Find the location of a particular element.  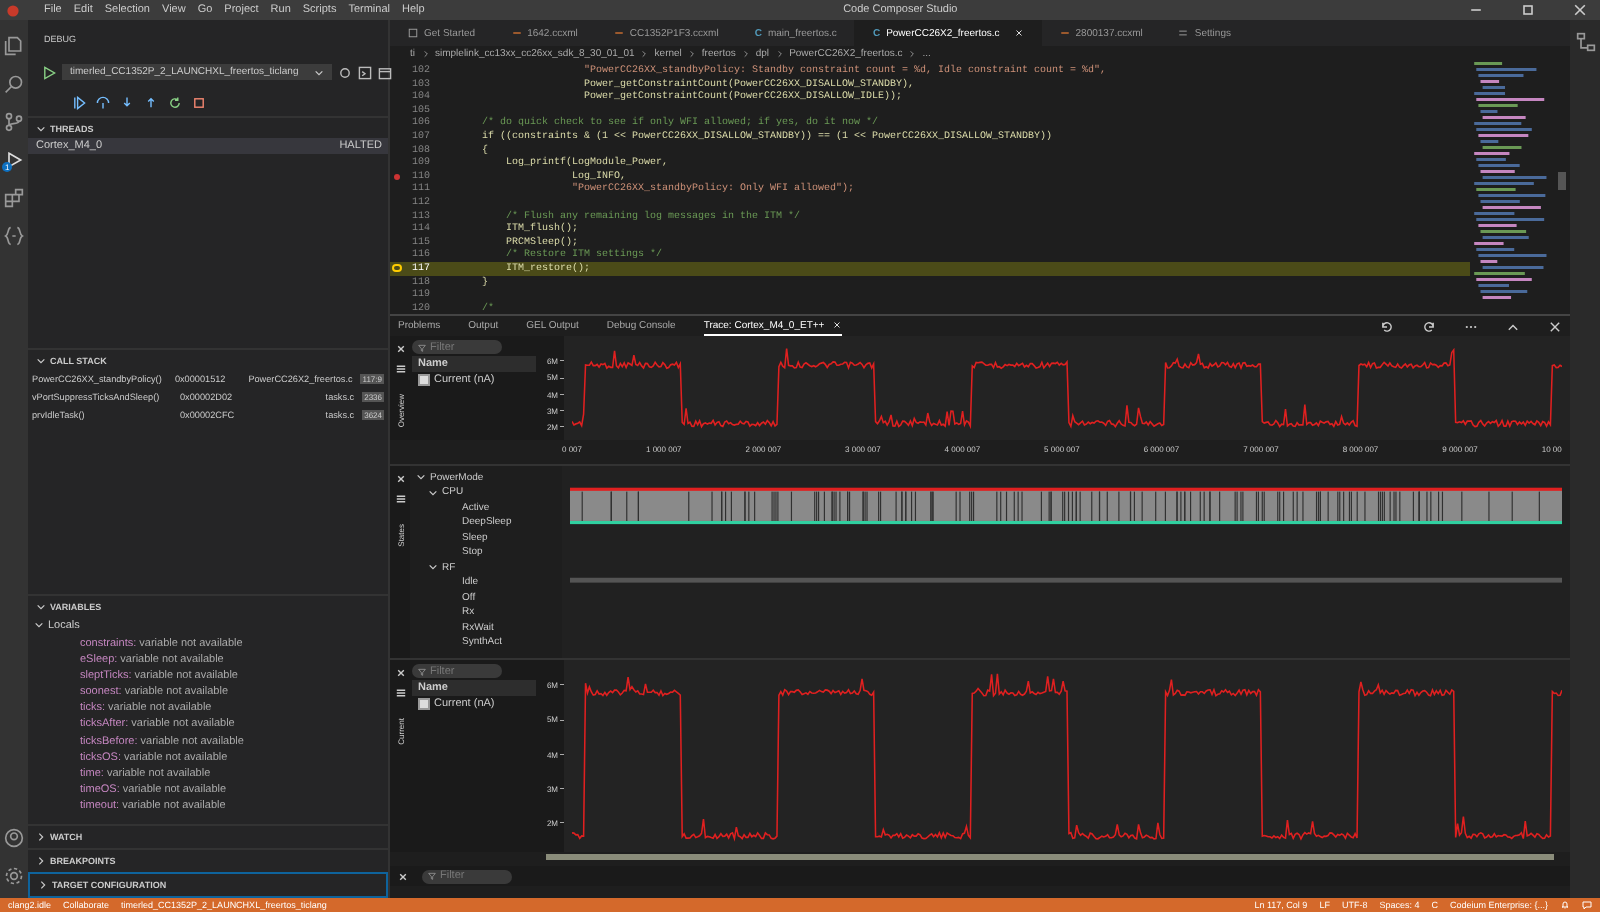

extensions-icon is located at coordinates (14, 198).